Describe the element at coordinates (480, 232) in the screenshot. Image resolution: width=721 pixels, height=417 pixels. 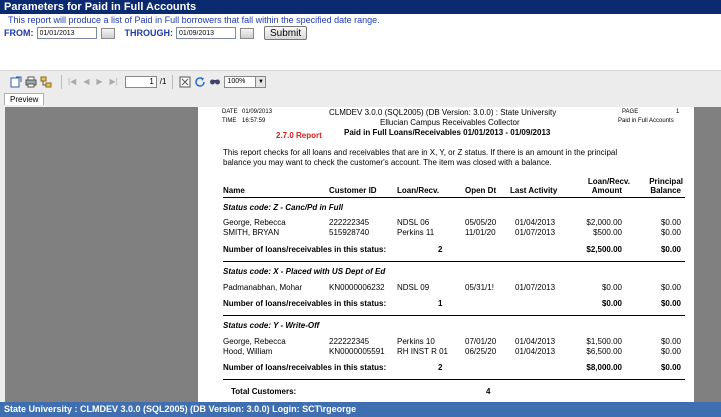
I see `row-open-dt: 11/01/20` at that location.